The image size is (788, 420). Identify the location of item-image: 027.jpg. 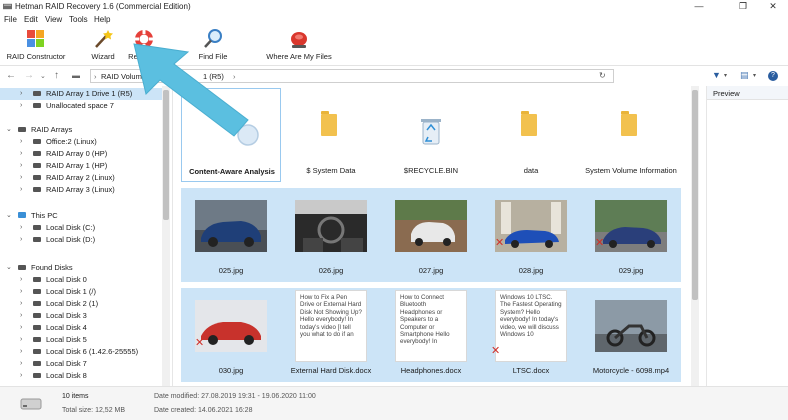
(431, 235).